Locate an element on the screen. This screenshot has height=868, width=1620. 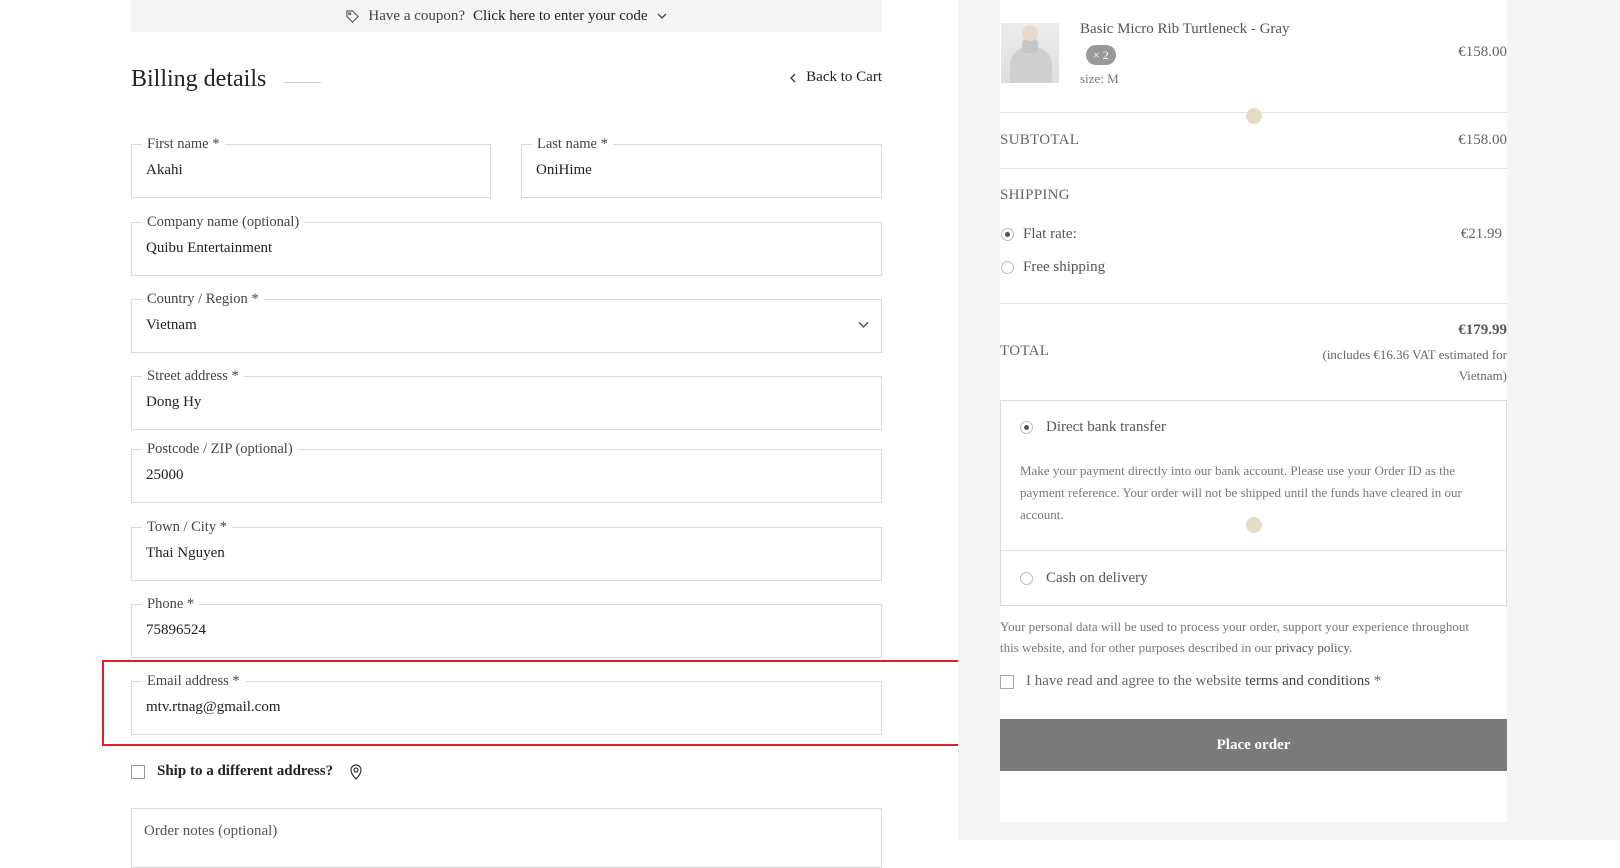
country-value: Vietnam is located at coordinates (171, 325).